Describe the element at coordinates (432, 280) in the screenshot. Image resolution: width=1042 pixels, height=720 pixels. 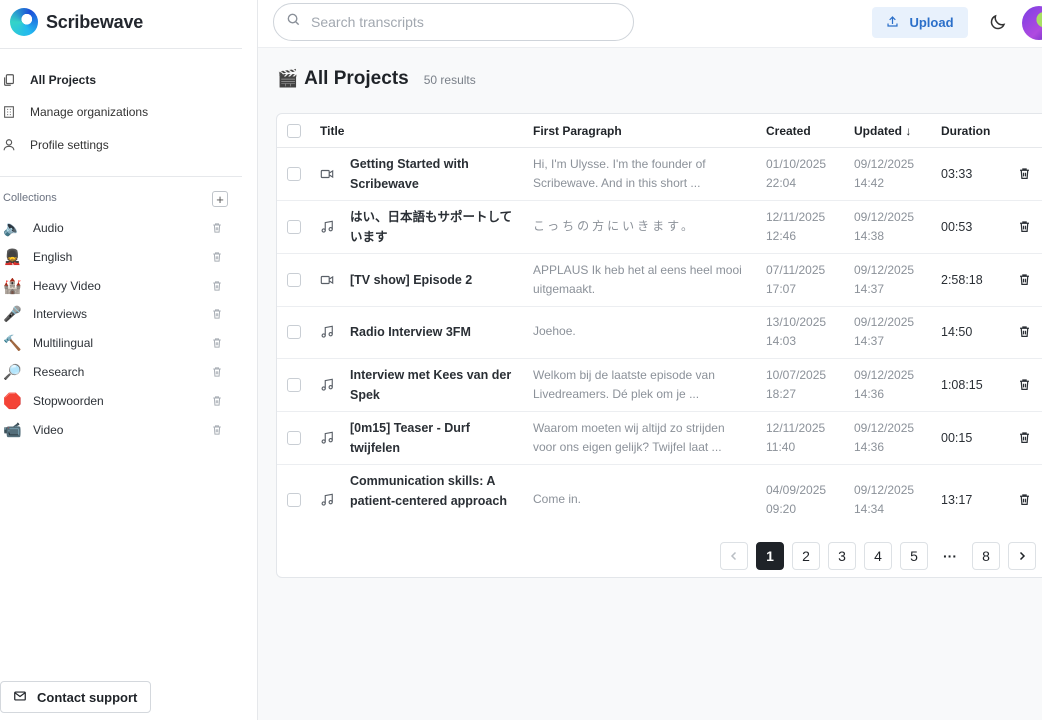
I see `row-title: [TV show] Episode 2` at that location.